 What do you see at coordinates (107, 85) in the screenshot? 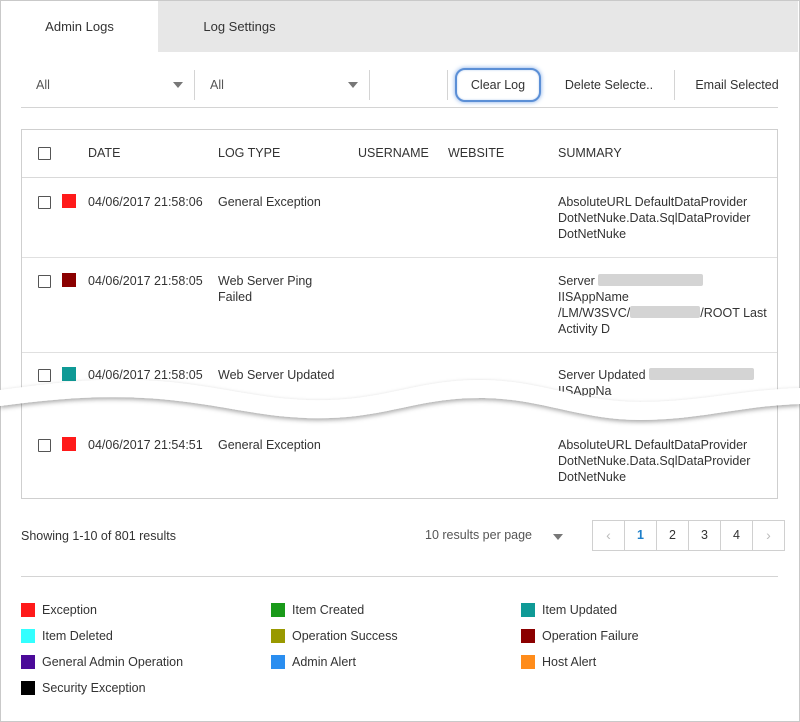
I see `log-type-filter-dropdown: All` at bounding box center [107, 85].